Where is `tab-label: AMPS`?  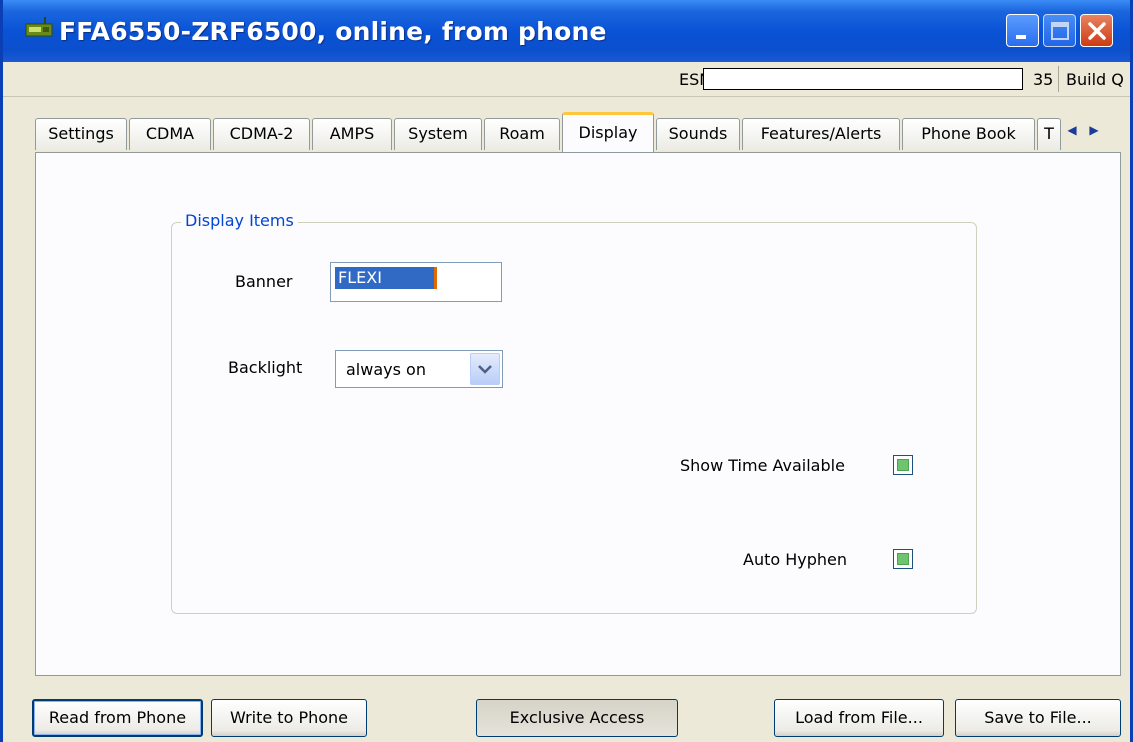
tab-label: AMPS is located at coordinates (352, 133).